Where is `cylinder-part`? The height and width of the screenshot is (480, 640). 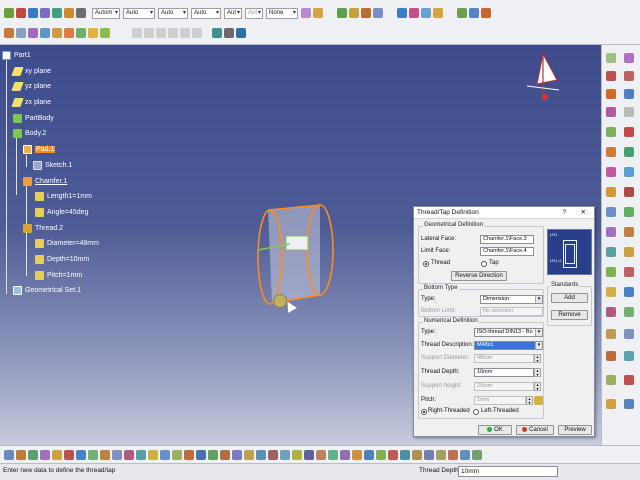 cylinder-part is located at coordinates (300, 255).